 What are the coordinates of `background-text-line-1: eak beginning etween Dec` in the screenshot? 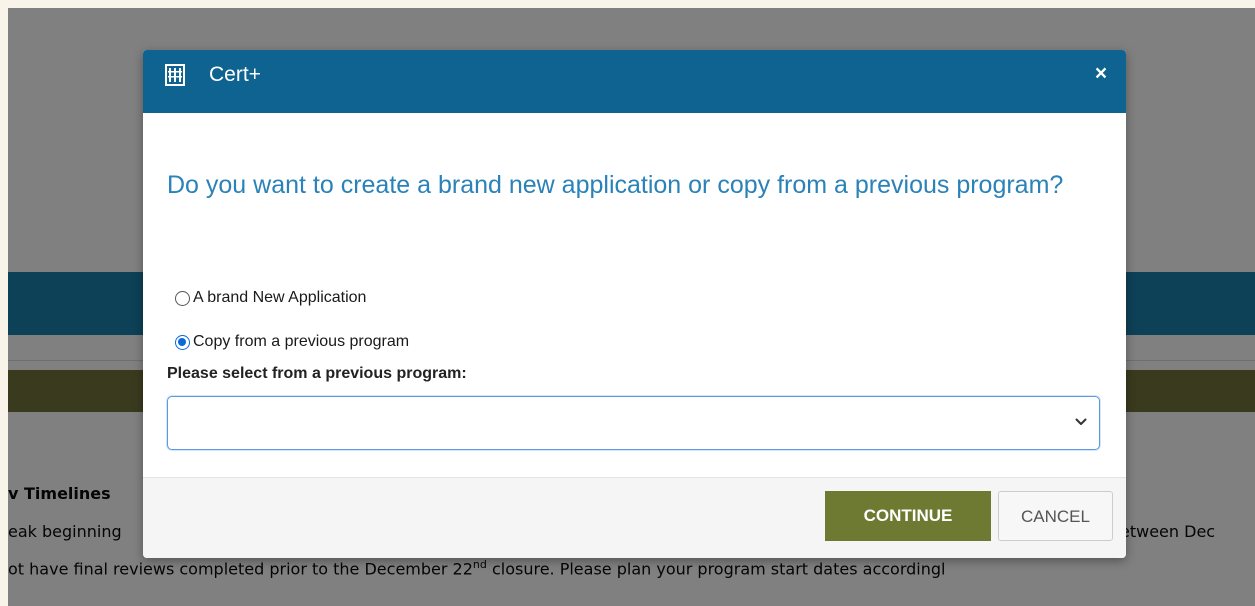 It's located at (611, 531).